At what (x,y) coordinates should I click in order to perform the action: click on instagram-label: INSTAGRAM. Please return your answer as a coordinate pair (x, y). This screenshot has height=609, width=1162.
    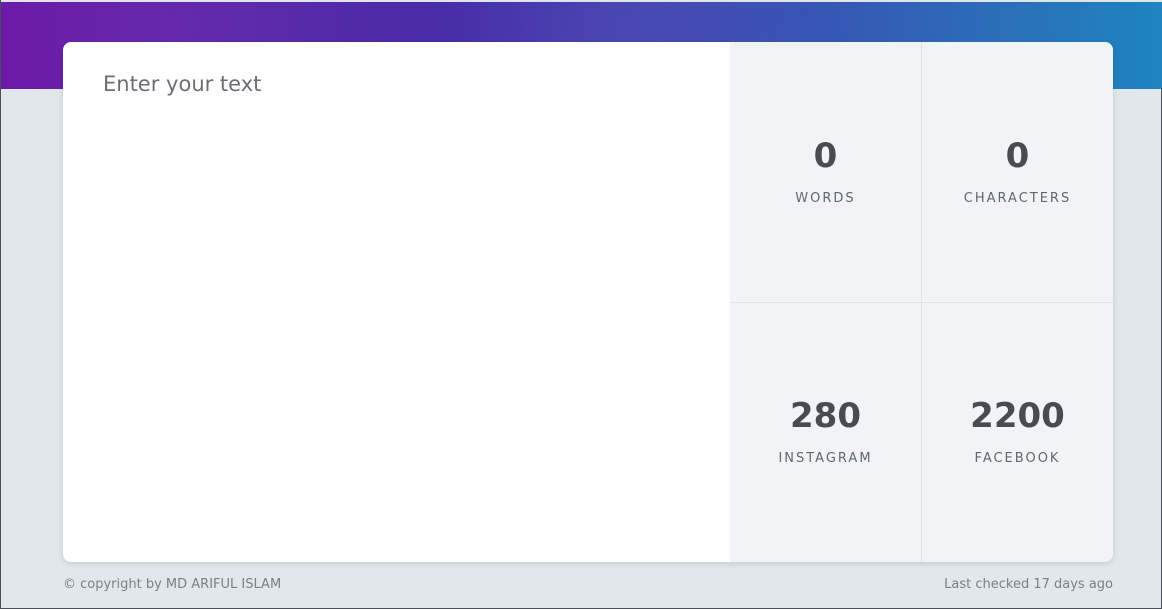
    Looking at the image, I should click on (825, 458).